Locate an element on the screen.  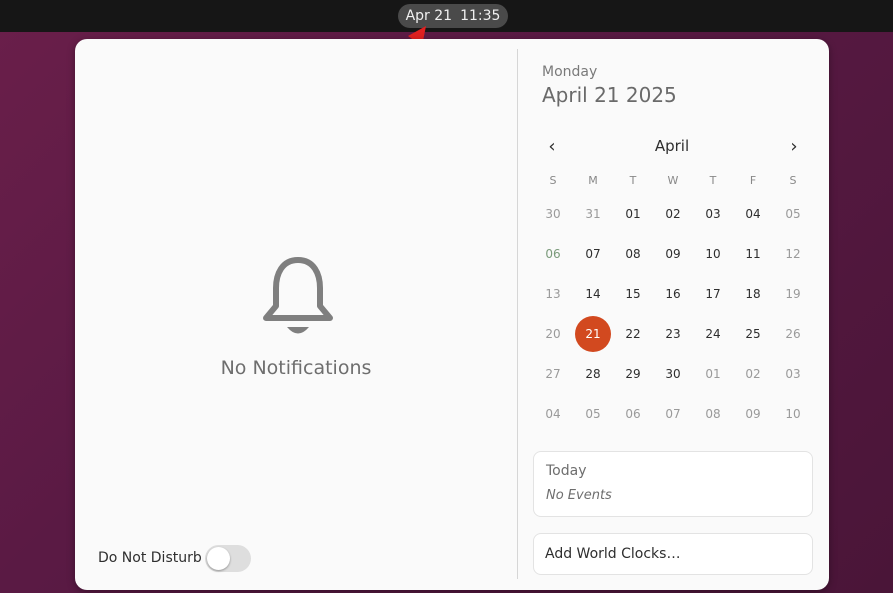
calendar-week-row: 06 07 08 09 10 11 12 is located at coordinates (673, 254).